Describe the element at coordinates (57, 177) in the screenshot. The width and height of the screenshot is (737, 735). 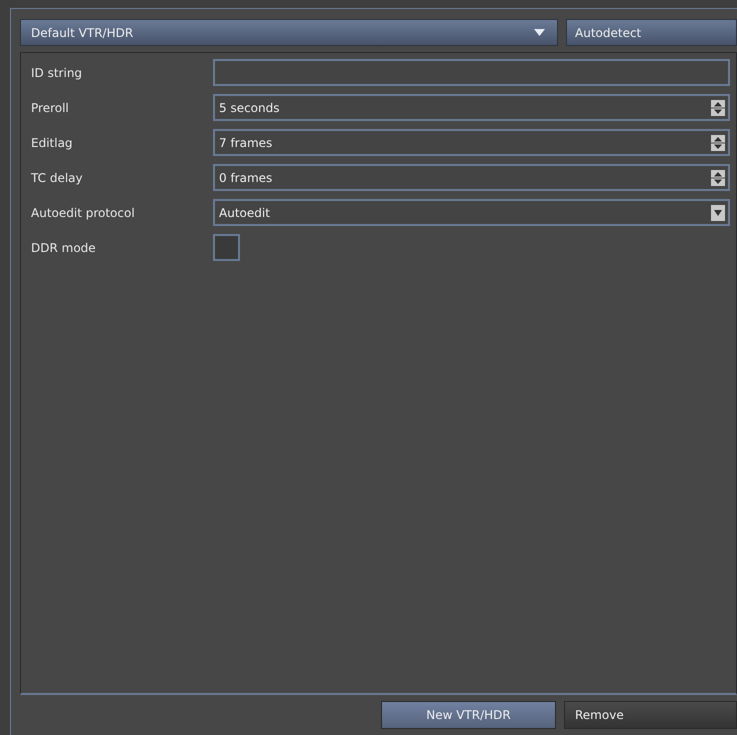
I see `field-label: TC delay` at that location.